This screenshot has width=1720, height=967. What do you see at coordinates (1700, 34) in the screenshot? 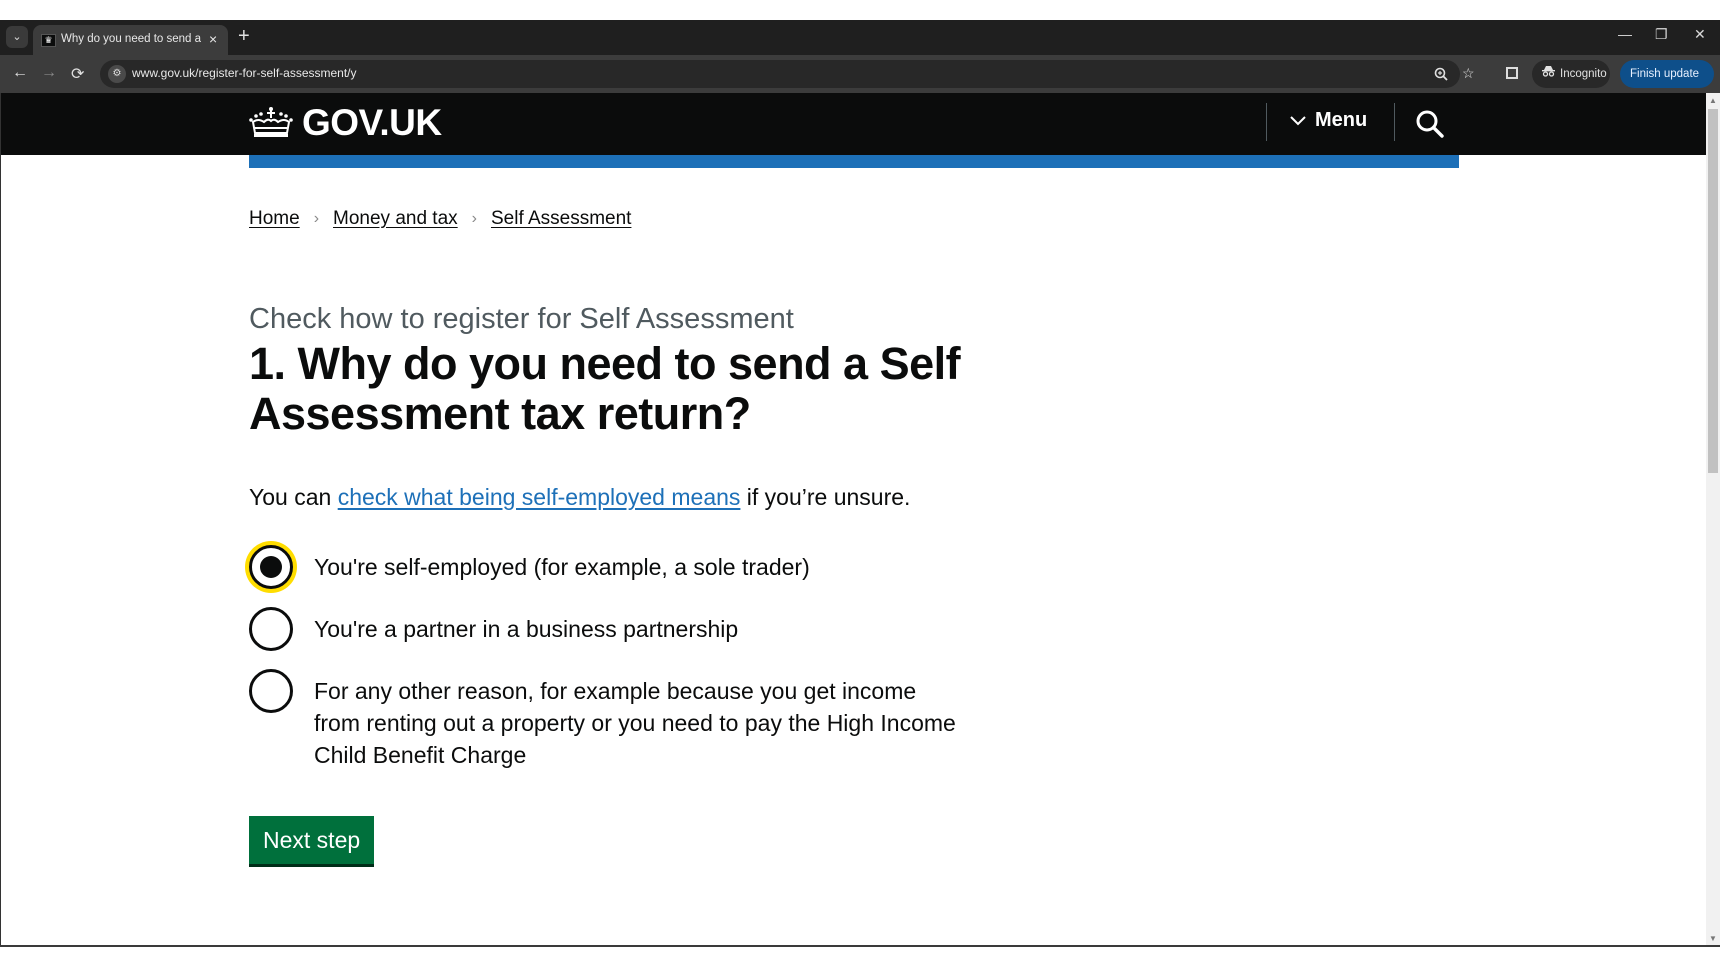
I see `window-close-icon: ✕` at bounding box center [1700, 34].